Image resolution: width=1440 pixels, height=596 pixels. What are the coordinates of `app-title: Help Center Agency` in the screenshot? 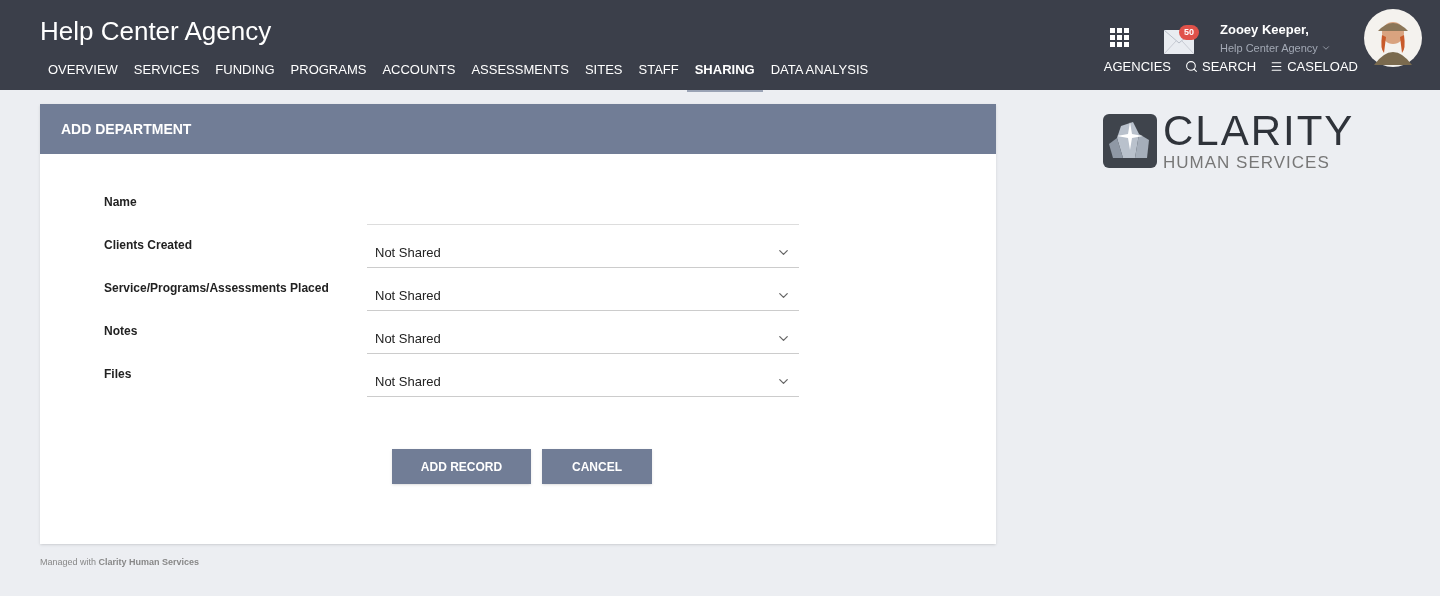 It's located at (156, 31).